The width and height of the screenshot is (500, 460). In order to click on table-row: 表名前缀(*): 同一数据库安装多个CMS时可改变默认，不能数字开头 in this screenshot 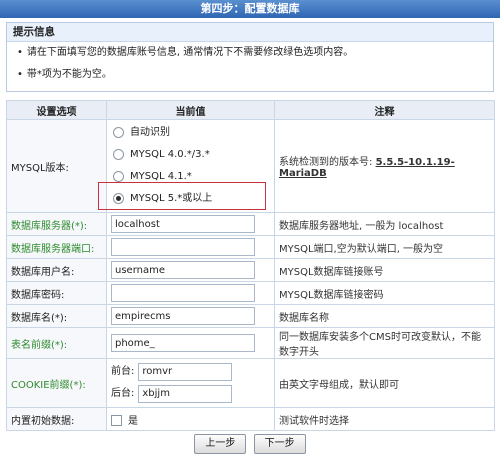, I will do `click(250, 343)`.